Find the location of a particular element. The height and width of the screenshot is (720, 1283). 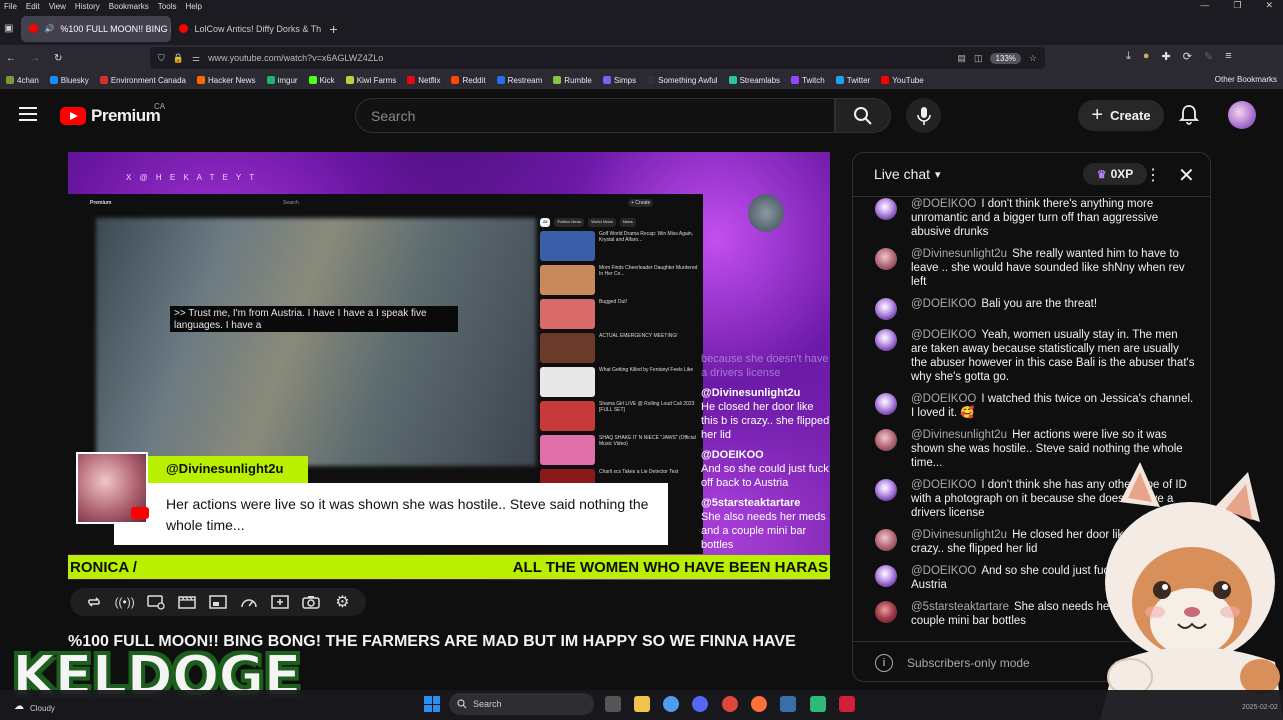

picture-in-picture-icon: ◫ is located at coordinates (978, 58).